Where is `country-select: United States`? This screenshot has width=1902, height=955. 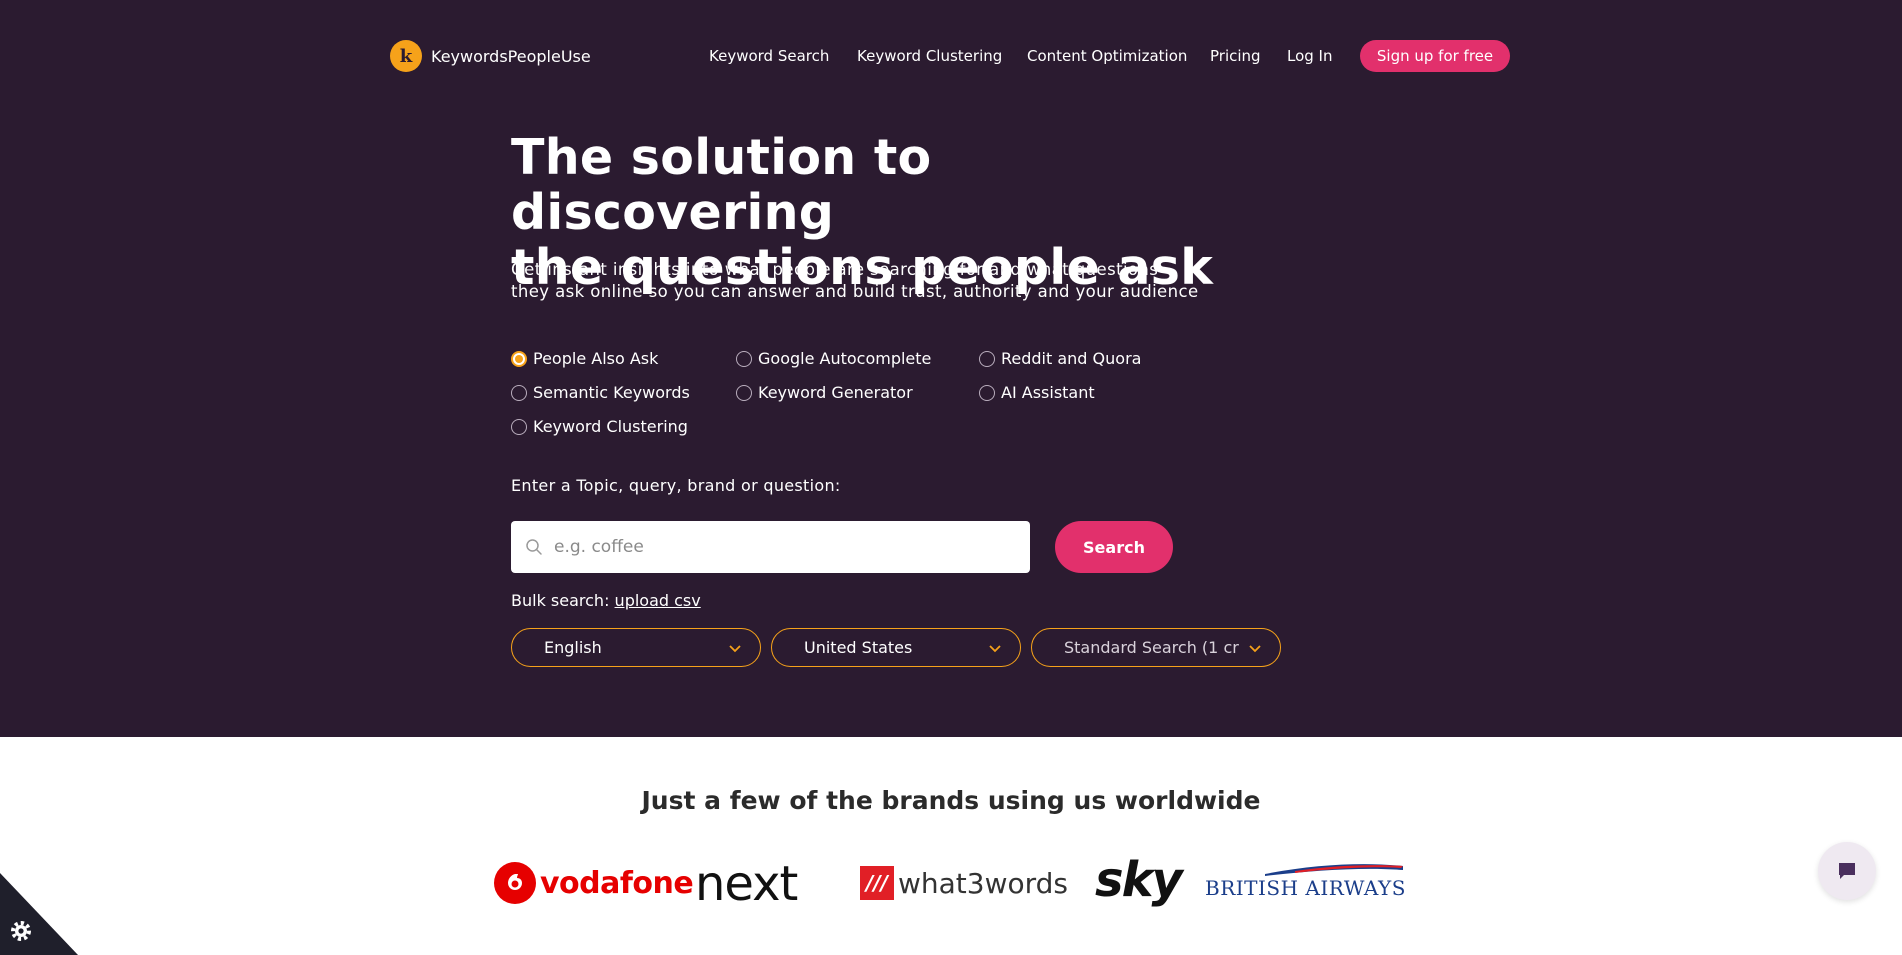 country-select: United States is located at coordinates (896, 647).